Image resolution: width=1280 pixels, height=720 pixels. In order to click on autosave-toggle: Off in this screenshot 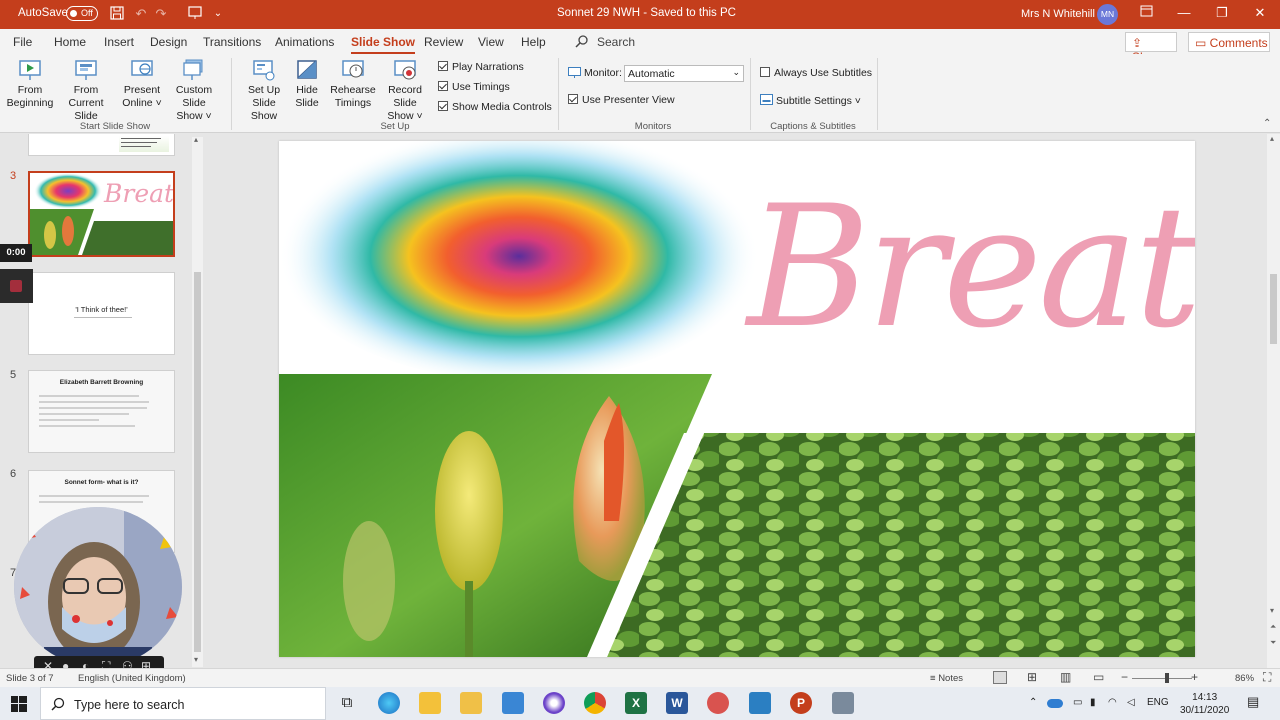, I will do `click(82, 13)`.